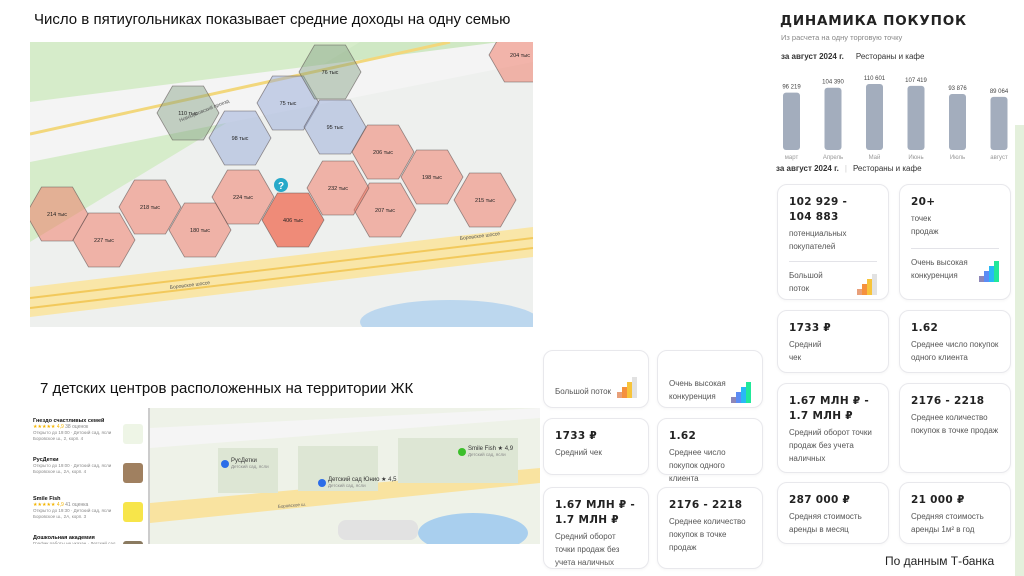 The width and height of the screenshot is (1024, 576). Describe the element at coordinates (293, 221) in the screenshot. I see `hex-income-label: 406 тыс` at that location.